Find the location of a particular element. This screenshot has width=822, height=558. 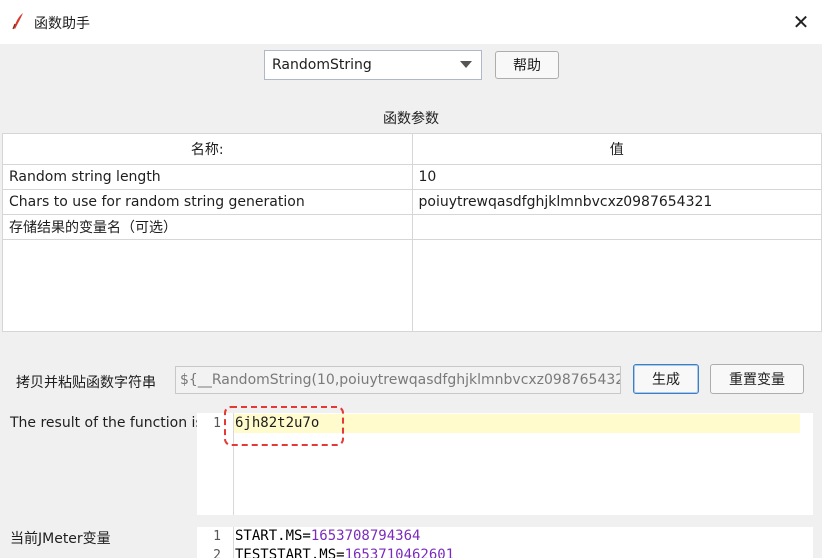

variable-line: START.MS=1653708794364 is located at coordinates (327, 536).